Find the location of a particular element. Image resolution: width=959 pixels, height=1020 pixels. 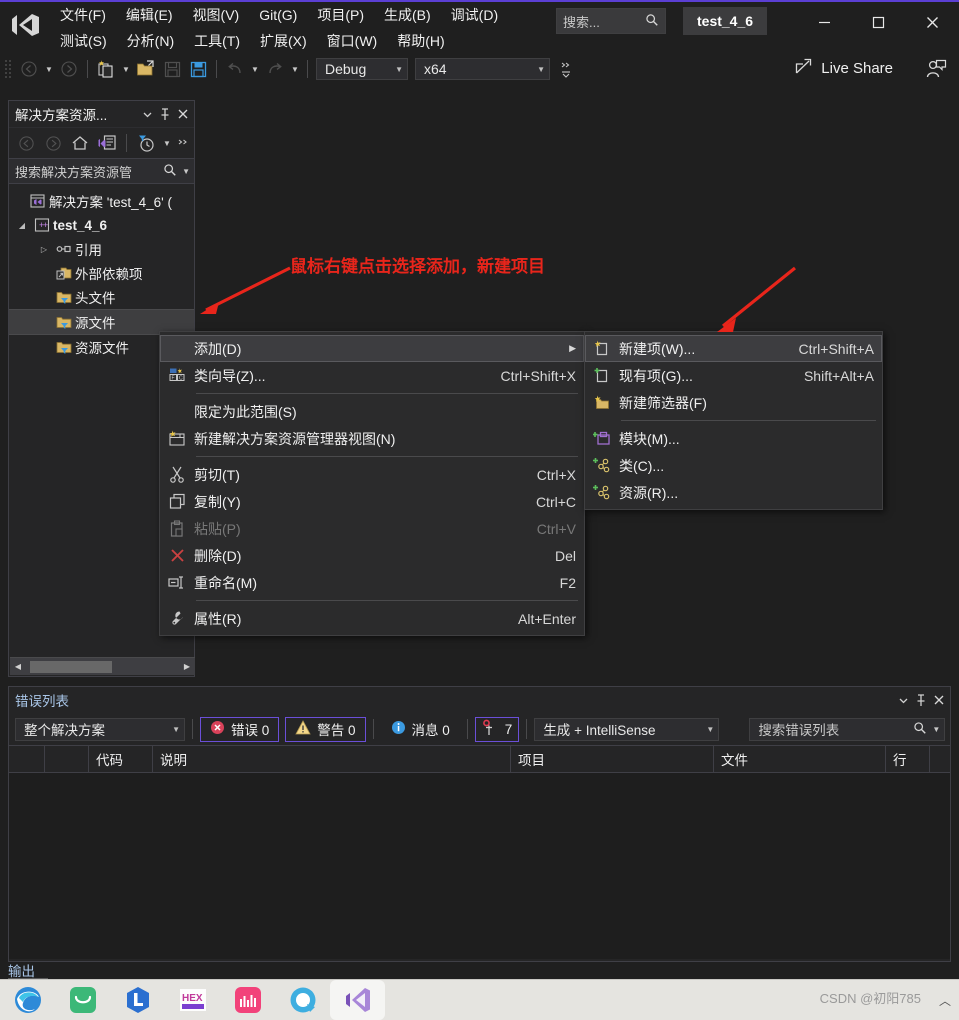

menu-build: 生成(B) is located at coordinates (407, 15).